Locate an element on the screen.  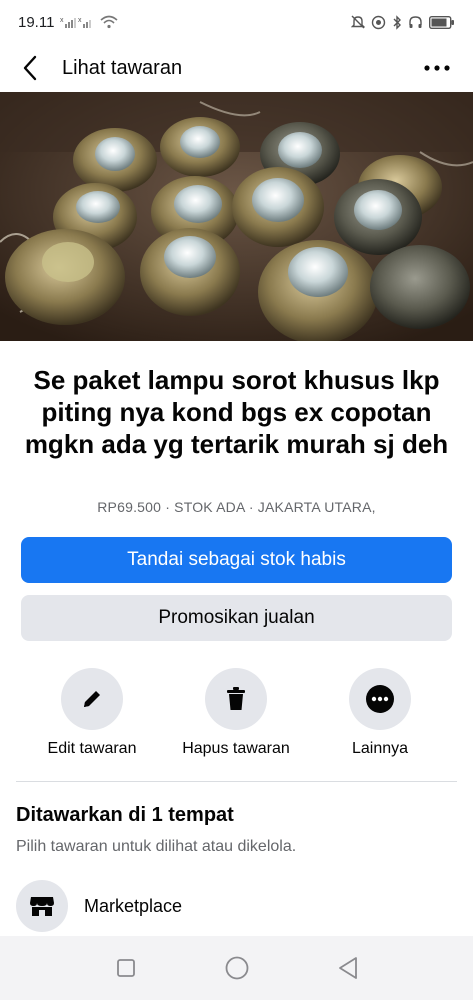
system-back-button is located at coordinates (348, 968).